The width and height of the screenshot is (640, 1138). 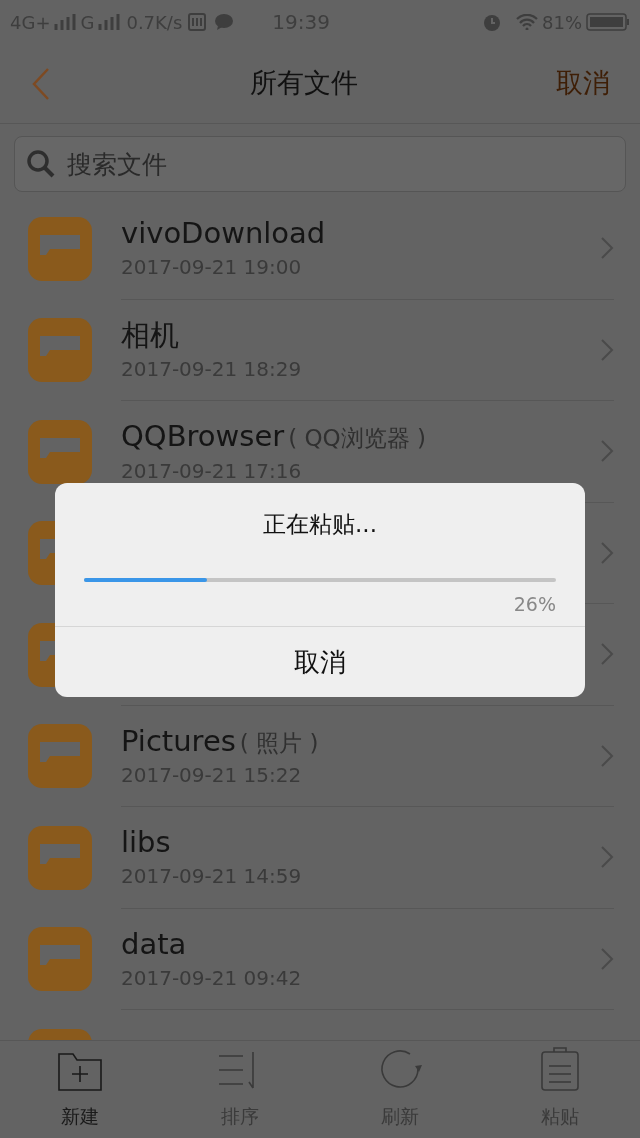 What do you see at coordinates (534, 604) in the screenshot?
I see `progress-percent: 26%` at bounding box center [534, 604].